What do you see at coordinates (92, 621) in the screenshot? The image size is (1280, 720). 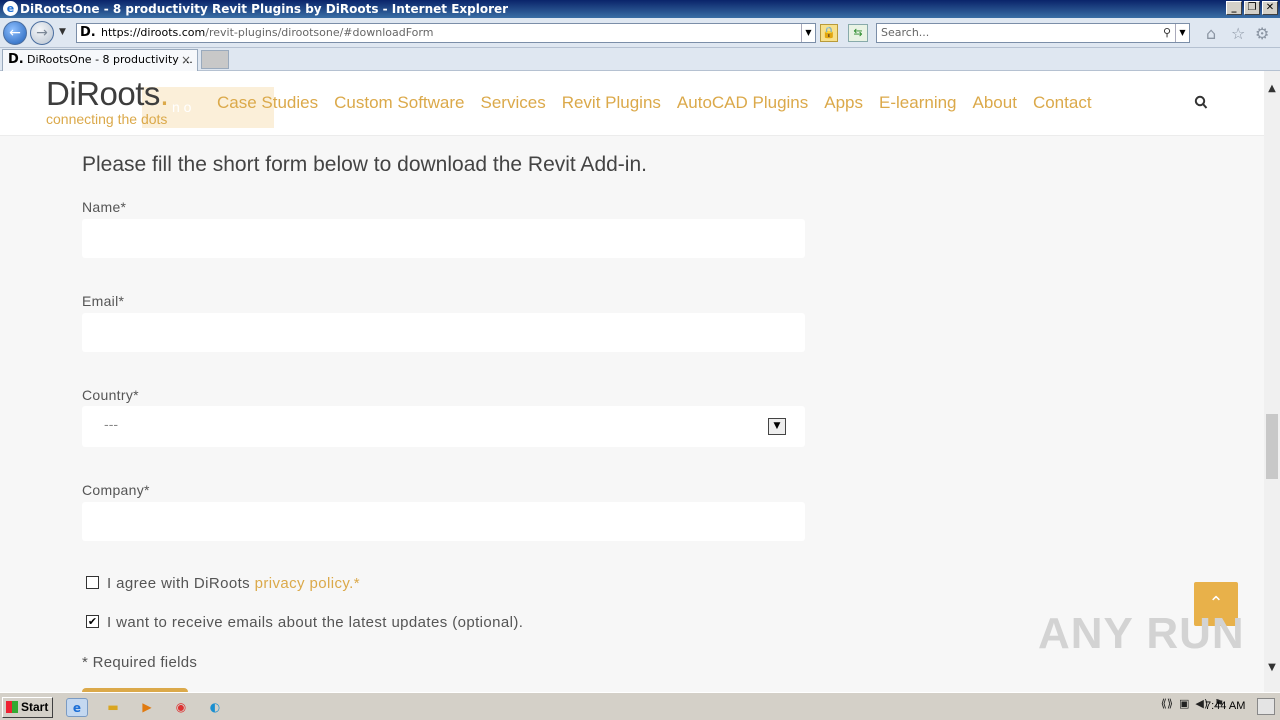 I see `updates-checkbox: ✔` at bounding box center [92, 621].